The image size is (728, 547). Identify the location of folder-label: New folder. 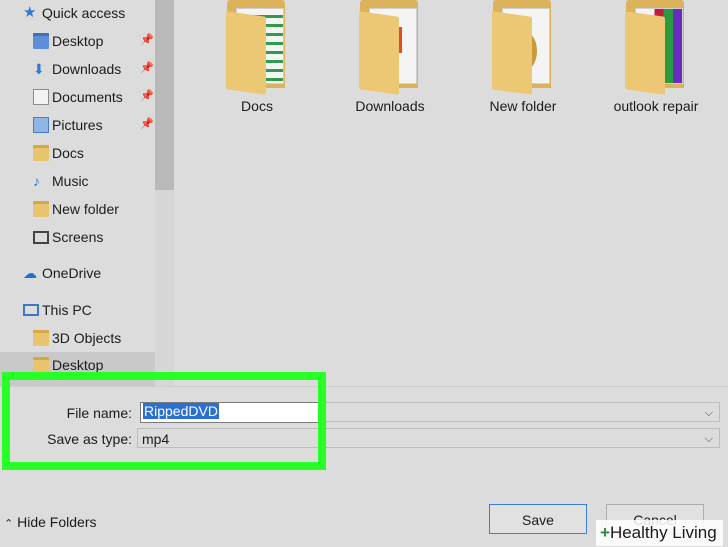
(523, 106).